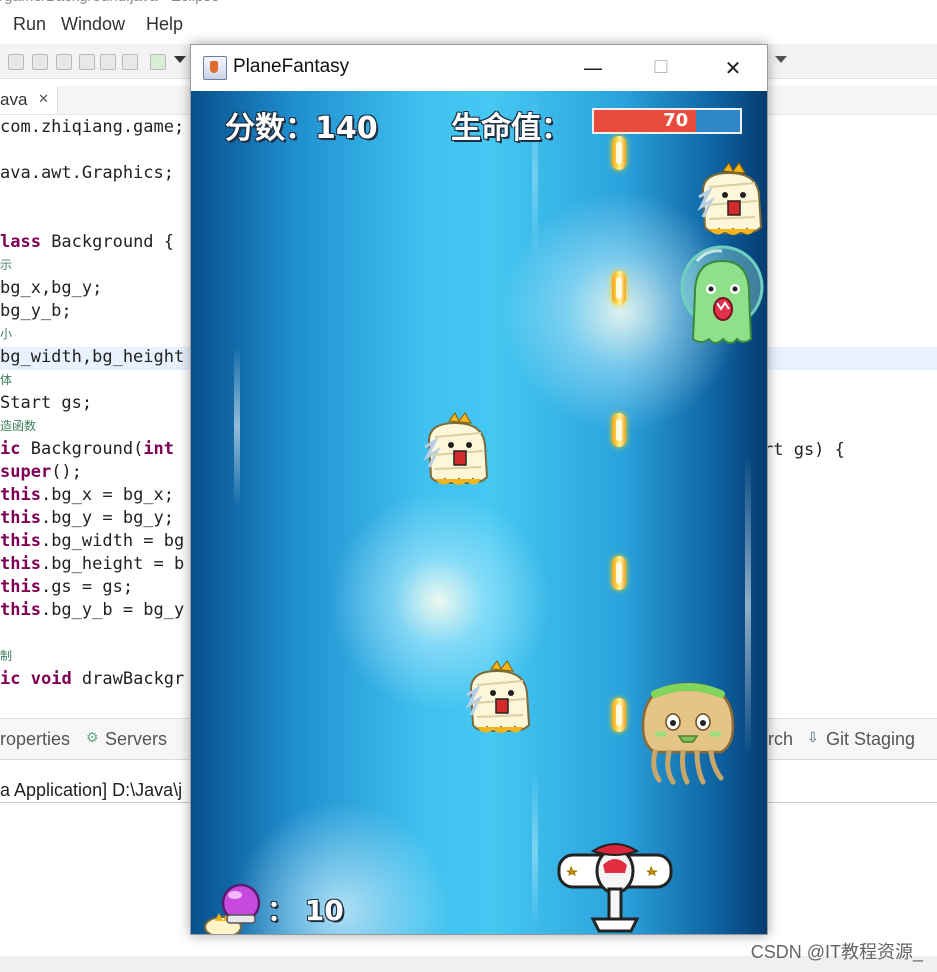  What do you see at coordinates (46, 403) in the screenshot?
I see `code-line: Start gs;` at bounding box center [46, 403].